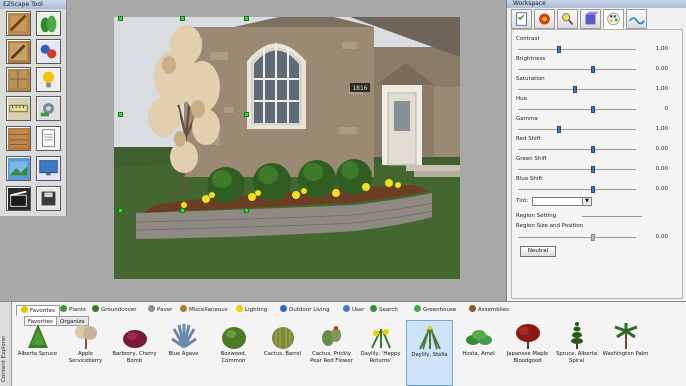 Image resolution: width=686 pixels, height=386 pixels. Describe the element at coordinates (529, 179) in the screenshot. I see `adjust-label: Blue Shift` at that location.